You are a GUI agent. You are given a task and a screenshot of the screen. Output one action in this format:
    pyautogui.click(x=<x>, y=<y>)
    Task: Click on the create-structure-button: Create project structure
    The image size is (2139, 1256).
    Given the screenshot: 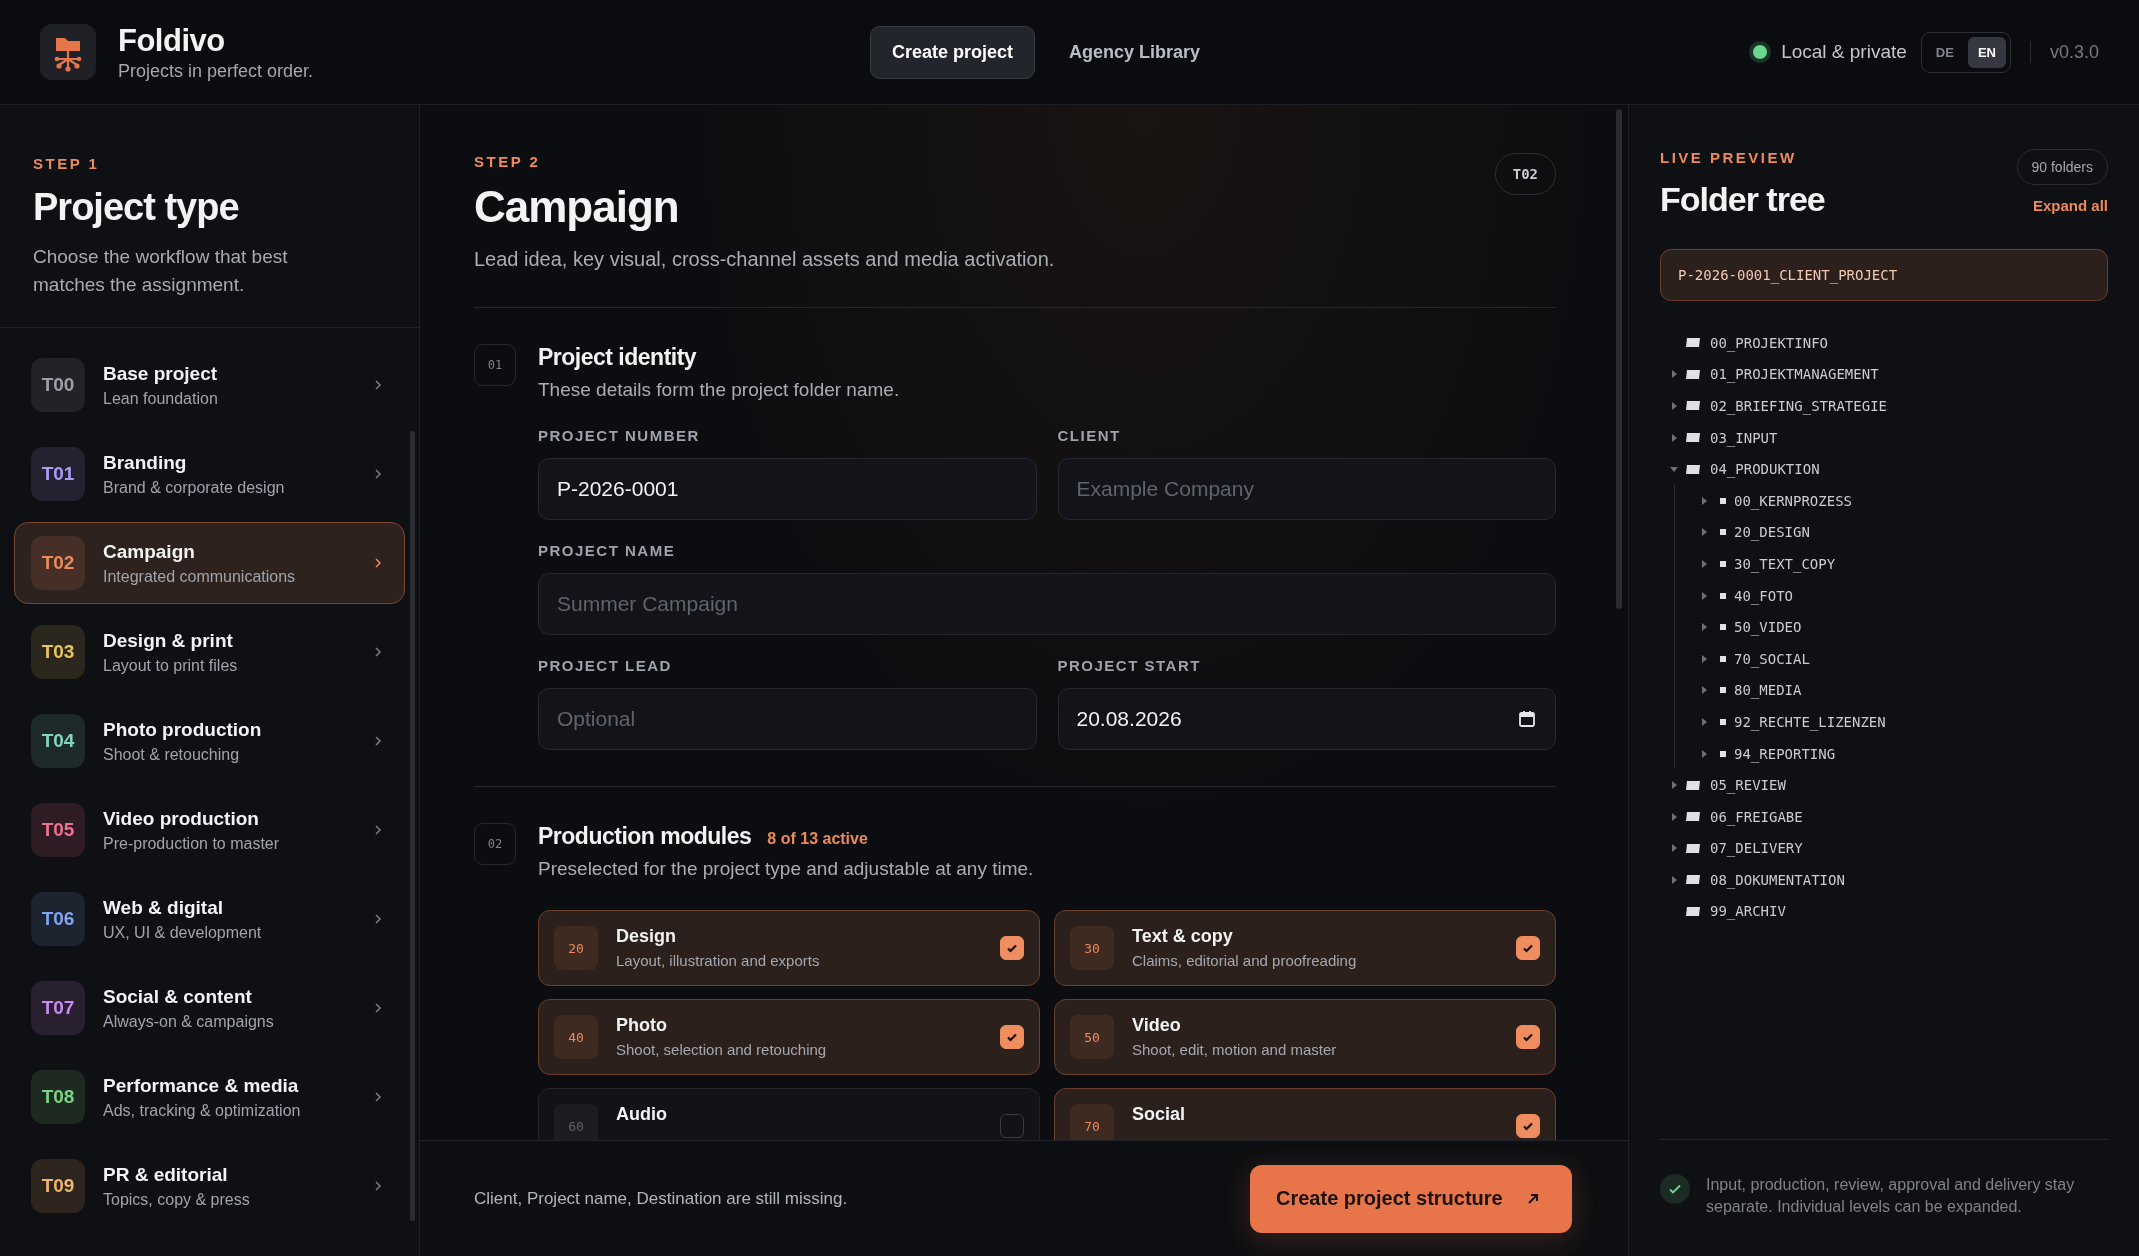 What is the action you would take?
    pyautogui.click(x=1411, y=1198)
    